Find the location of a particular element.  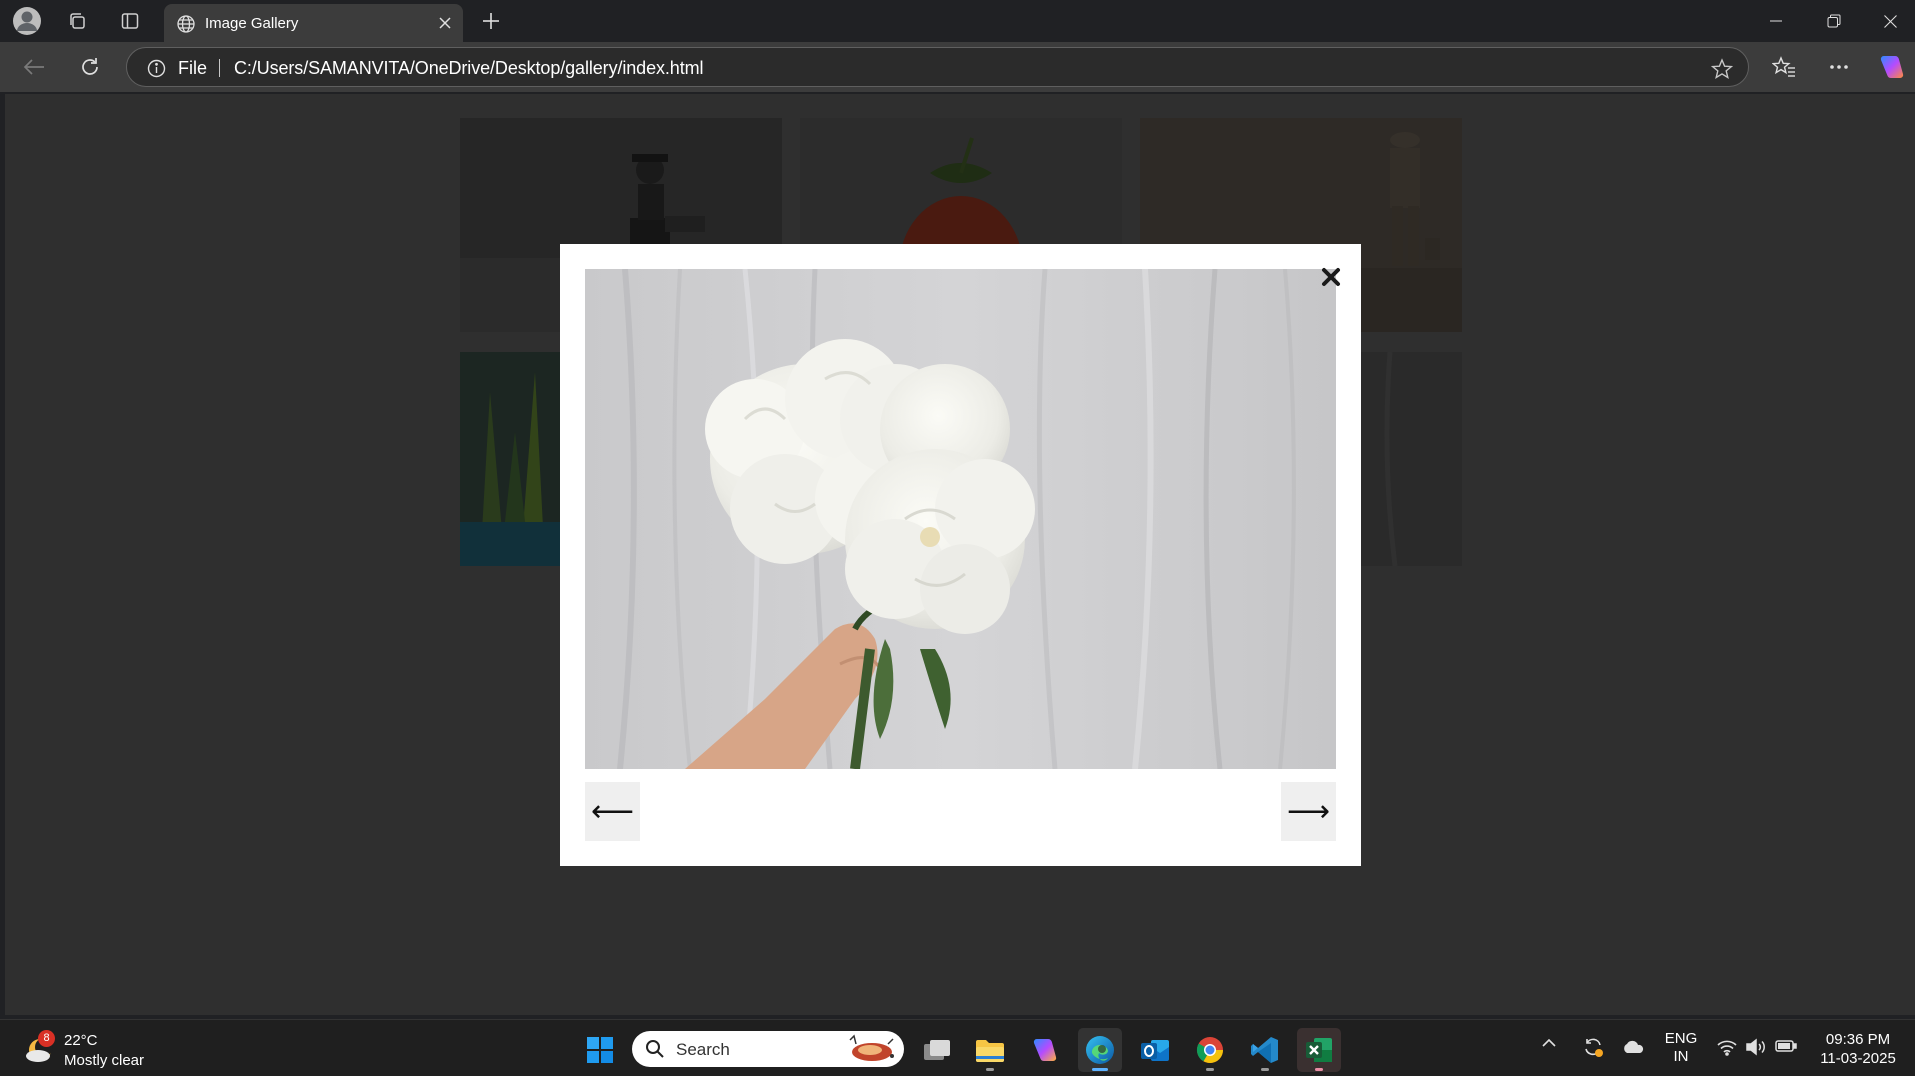

info-icon is located at coordinates (156, 68).